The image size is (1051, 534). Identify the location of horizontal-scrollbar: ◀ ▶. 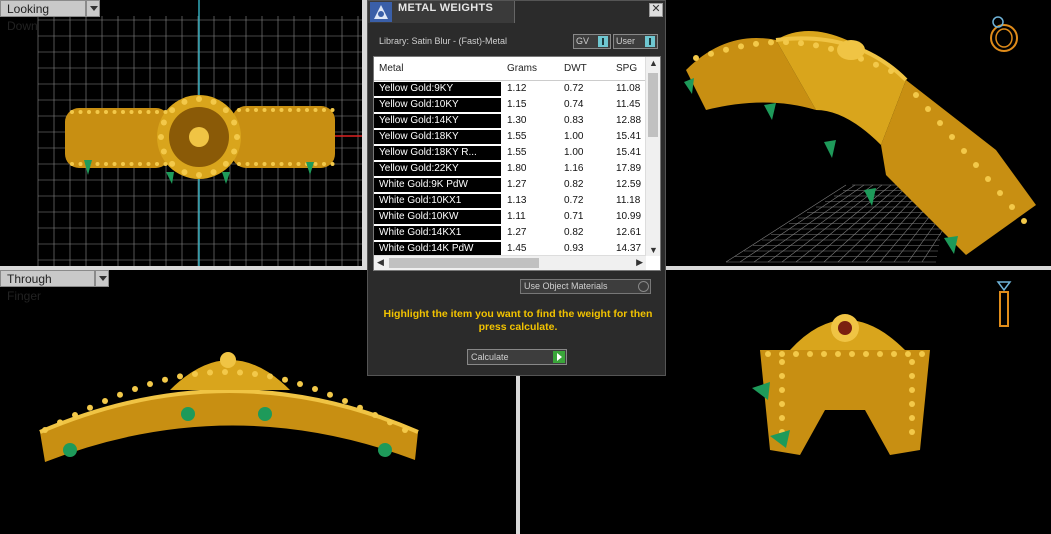
(510, 262).